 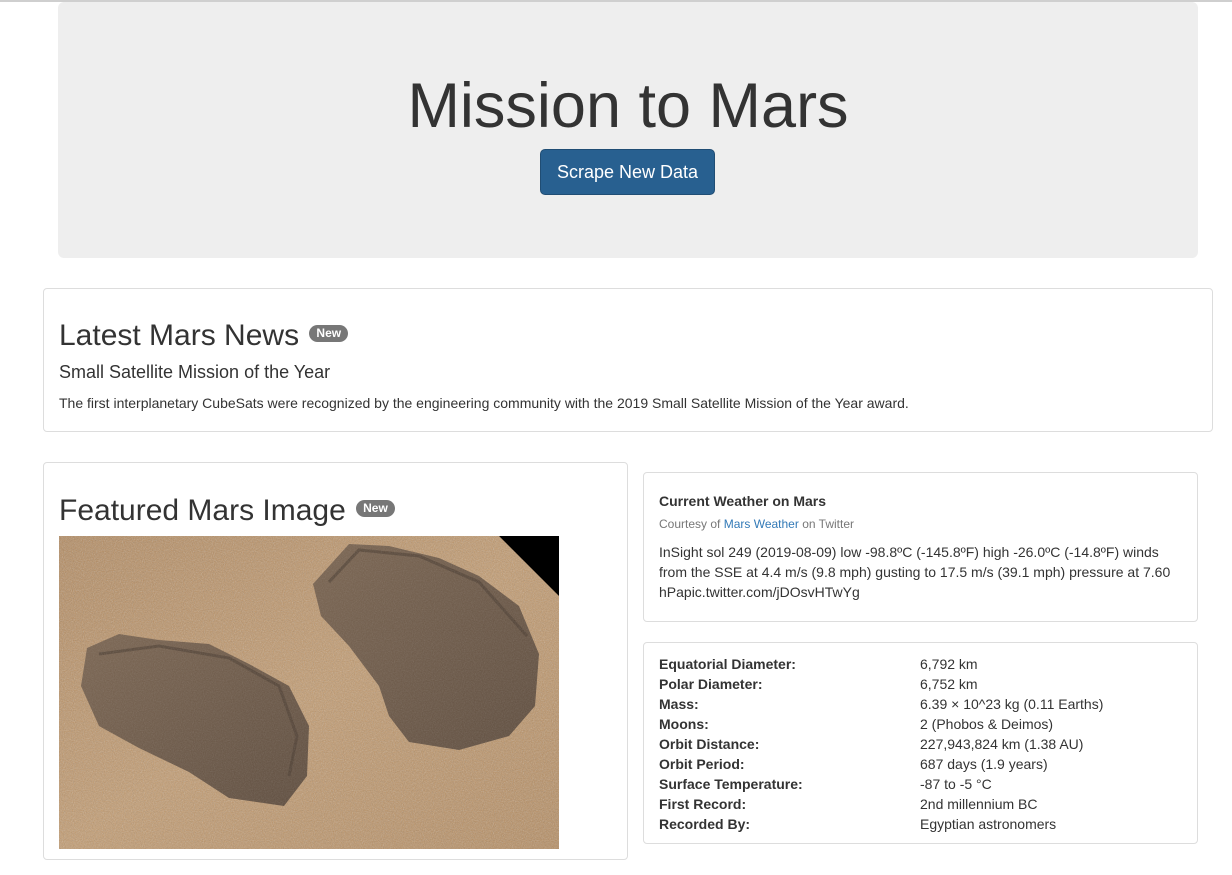 I want to click on fact-value: 6.39 × 10^23 kg (0.11 Earths), so click(x=1012, y=704).